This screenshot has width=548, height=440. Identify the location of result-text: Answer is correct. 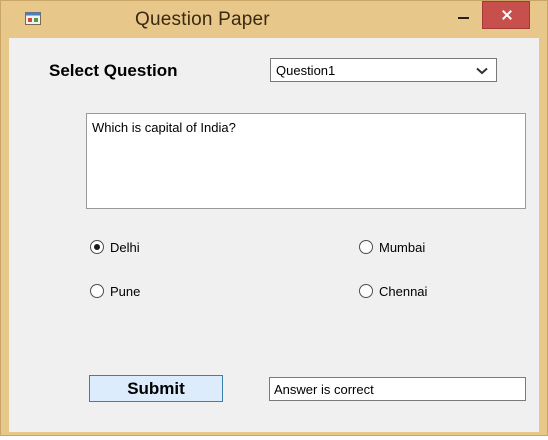
(324, 389).